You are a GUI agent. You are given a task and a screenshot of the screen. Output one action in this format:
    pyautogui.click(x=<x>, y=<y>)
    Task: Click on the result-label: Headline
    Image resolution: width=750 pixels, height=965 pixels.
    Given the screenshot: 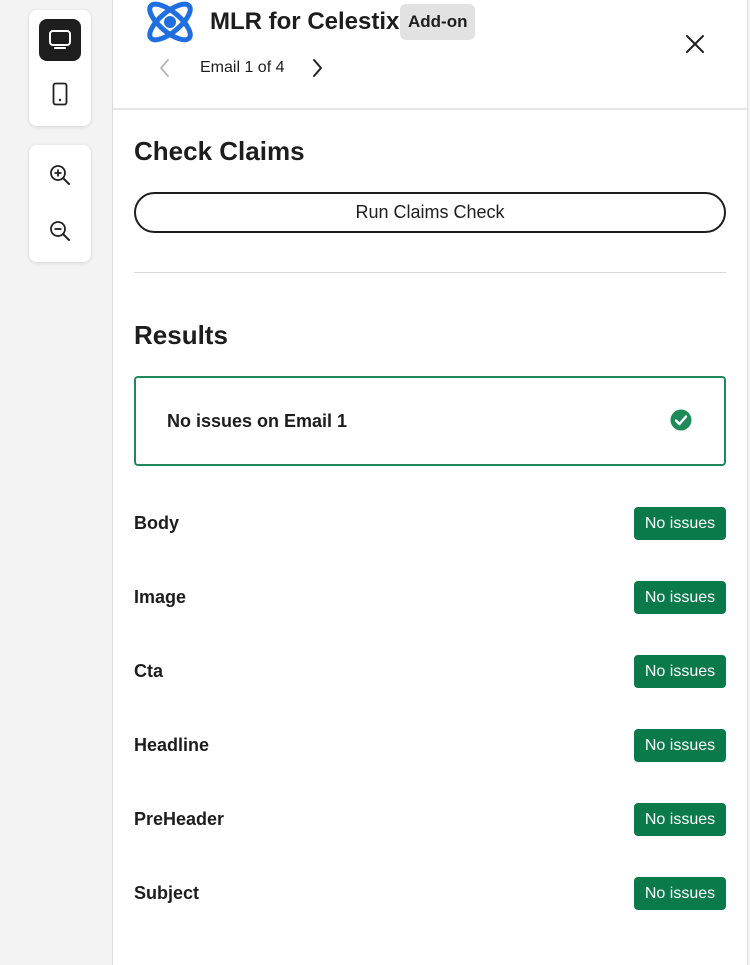 What is the action you would take?
    pyautogui.click(x=172, y=745)
    